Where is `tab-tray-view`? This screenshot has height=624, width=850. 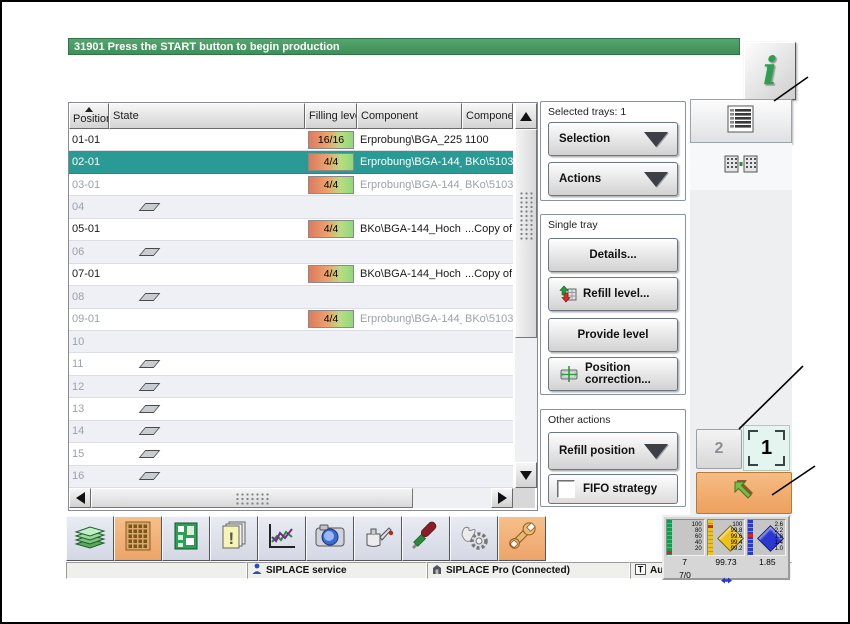
tab-tray-view is located at coordinates (741, 166).